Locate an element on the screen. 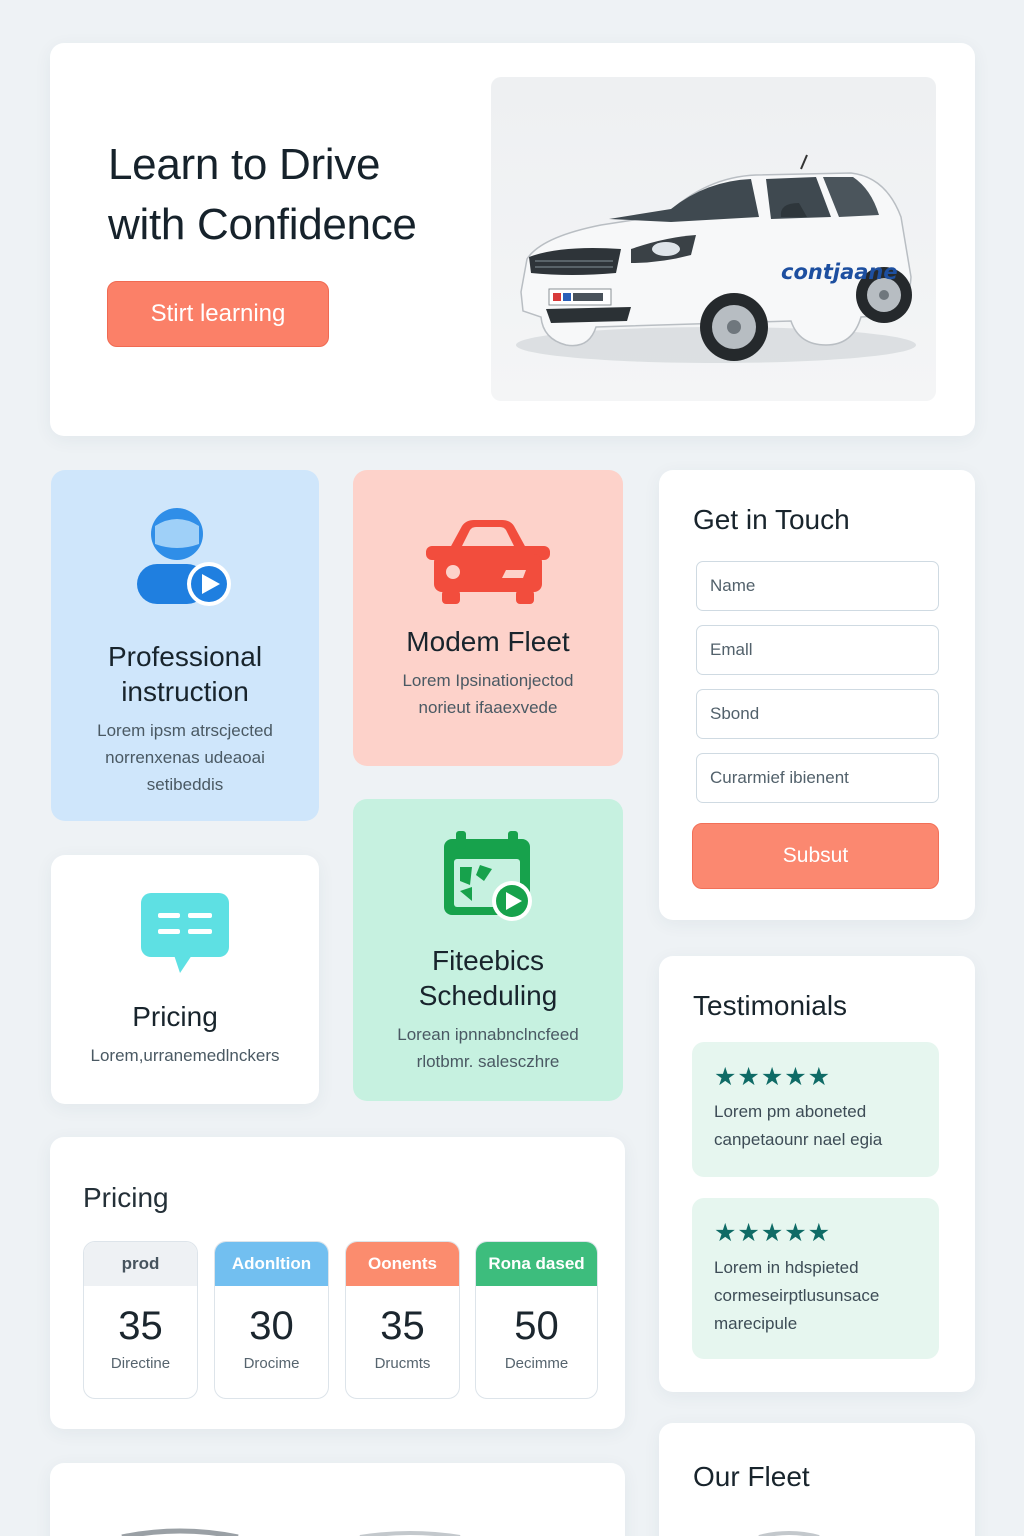 The image size is (1024, 1536). fleet-car-thumbnail is located at coordinates (789, 1533).